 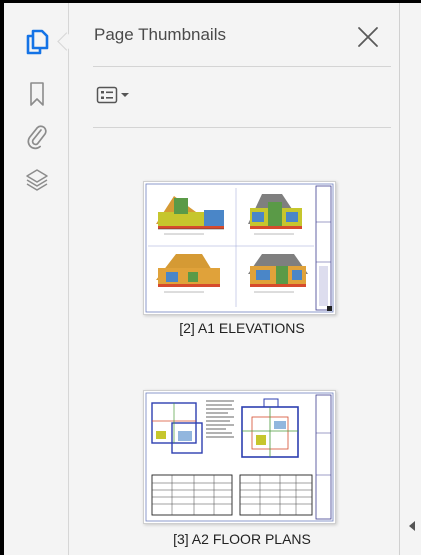 I want to click on bookmark-icon, so click(x=37, y=94).